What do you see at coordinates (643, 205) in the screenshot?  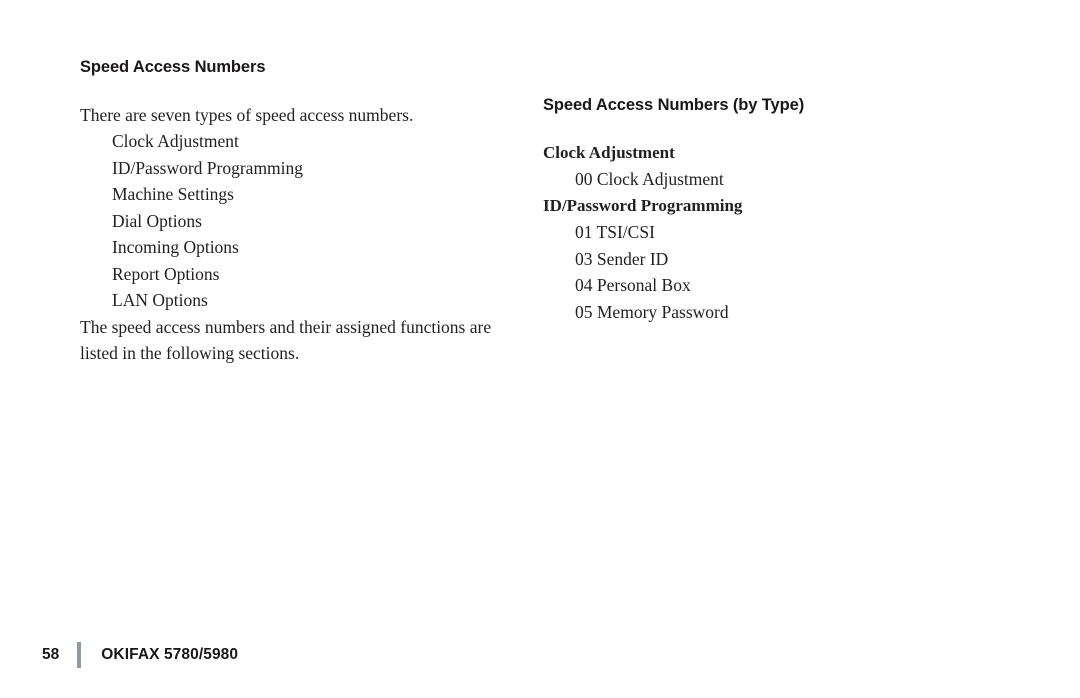 I see `group-title-id-password-programming: ID/Password Programming` at bounding box center [643, 205].